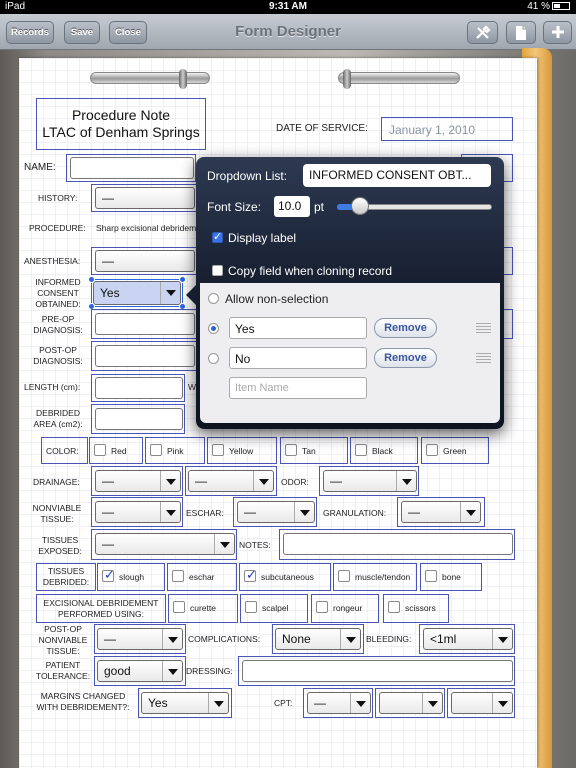  Describe the element at coordinates (192, 387) in the screenshot. I see `width-label: W` at that location.